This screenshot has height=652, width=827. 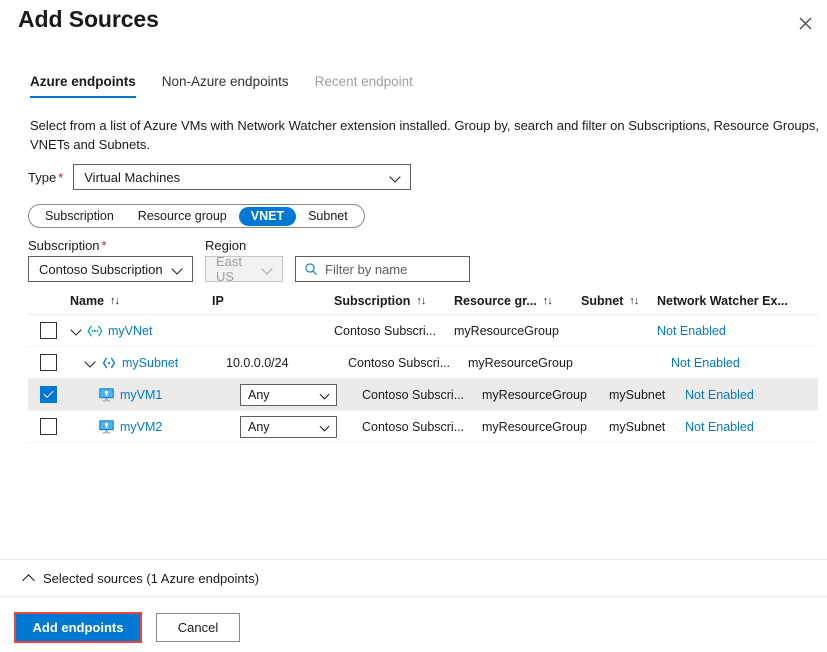 I want to click on add-endpoints-button: Add endpoints, so click(x=78, y=627).